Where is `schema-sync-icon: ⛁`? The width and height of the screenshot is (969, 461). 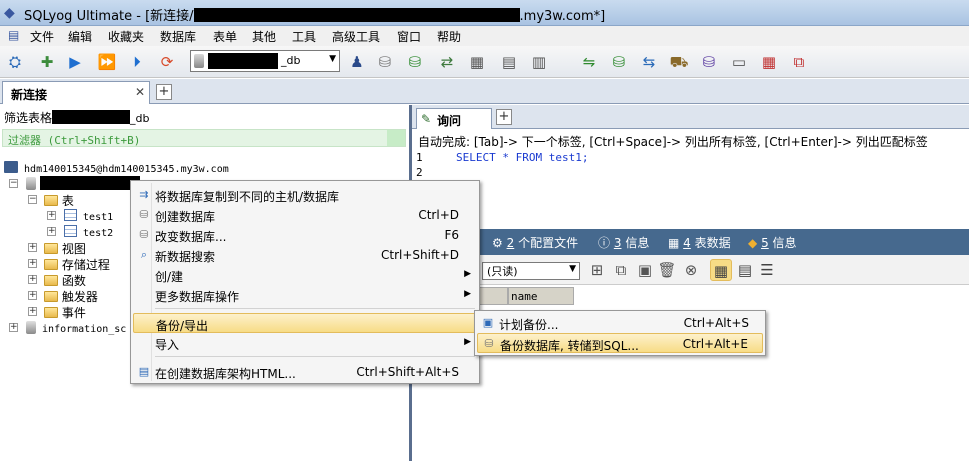 schema-sync-icon: ⛁ is located at coordinates (619, 62).